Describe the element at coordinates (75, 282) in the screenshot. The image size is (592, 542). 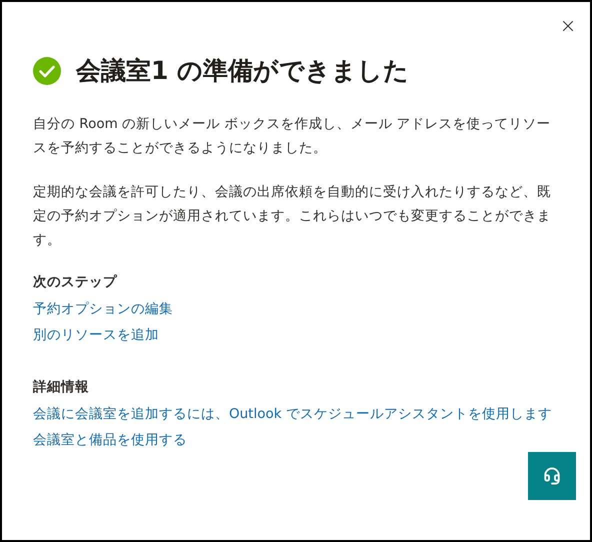
I see `section-heading: 次のステップ` at that location.